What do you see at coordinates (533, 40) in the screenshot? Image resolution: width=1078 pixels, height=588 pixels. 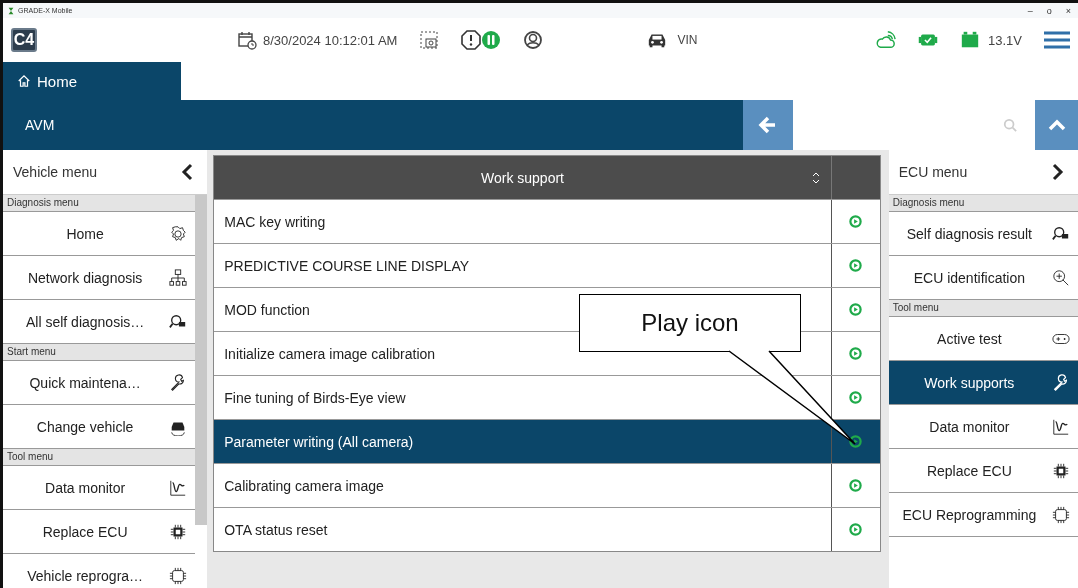 I see `user-icon` at bounding box center [533, 40].